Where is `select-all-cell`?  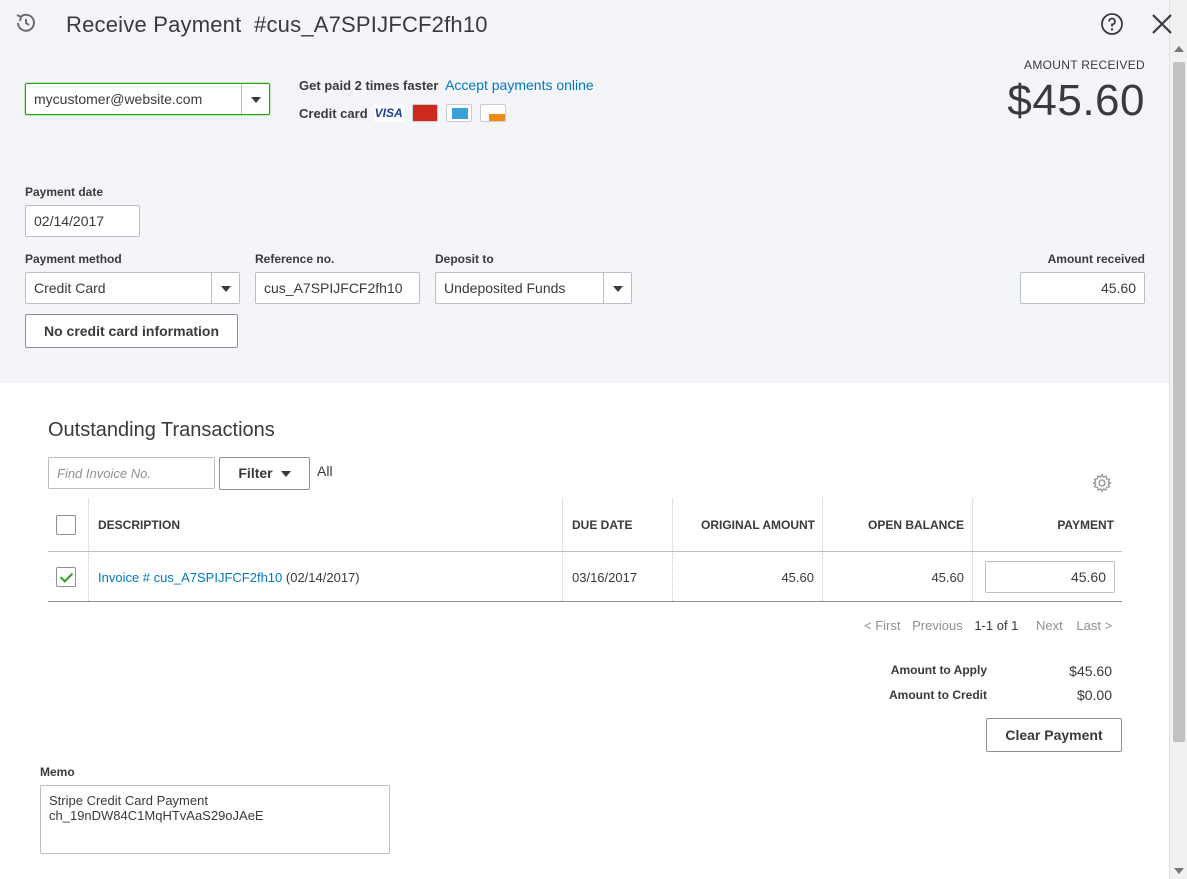
select-all-cell is located at coordinates (73, 524).